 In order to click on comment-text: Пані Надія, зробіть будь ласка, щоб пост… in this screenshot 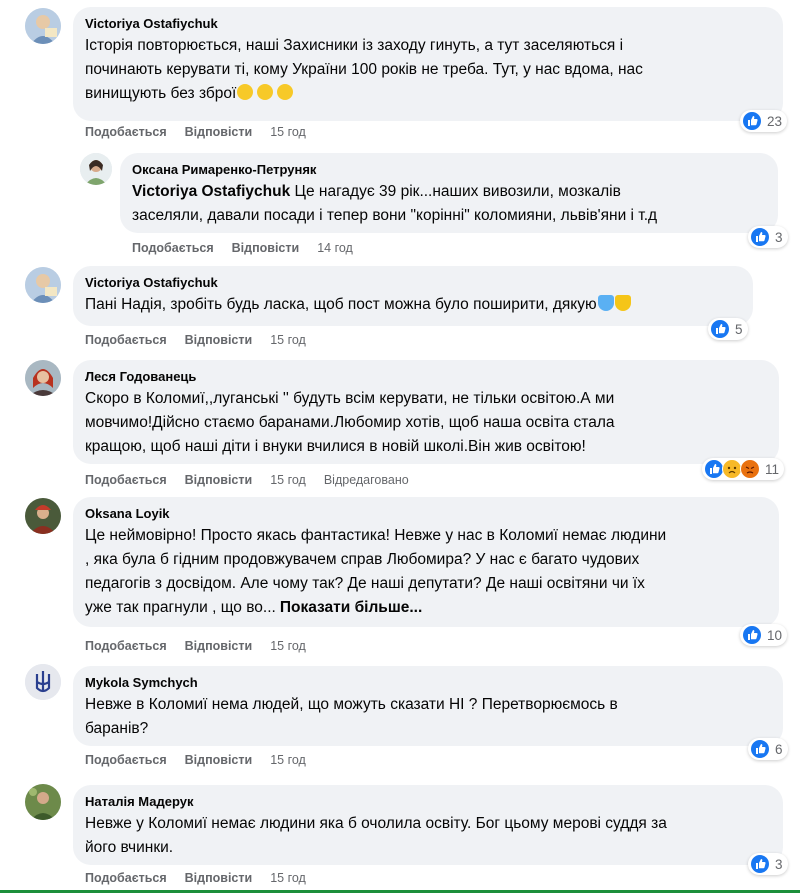, I will do `click(413, 305)`.